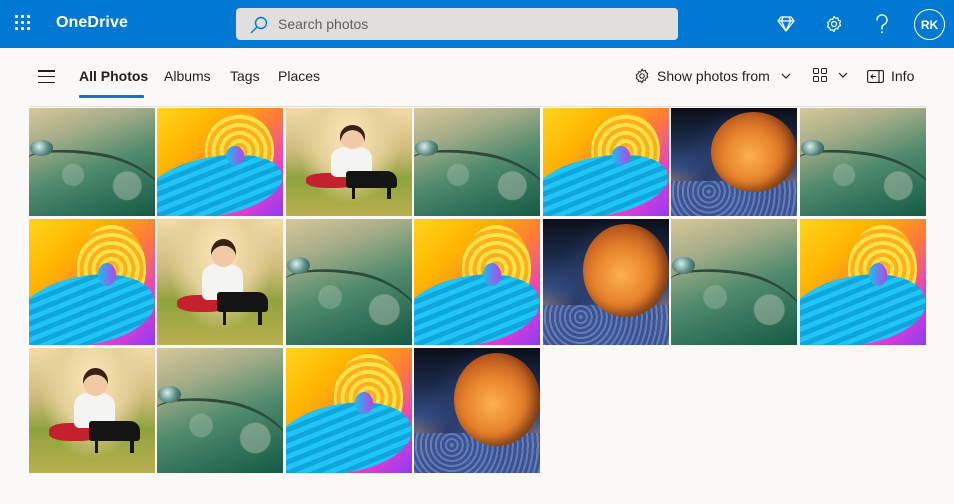 The width and height of the screenshot is (954, 504). What do you see at coordinates (187, 76) in the screenshot?
I see `tab-albums: Albums` at bounding box center [187, 76].